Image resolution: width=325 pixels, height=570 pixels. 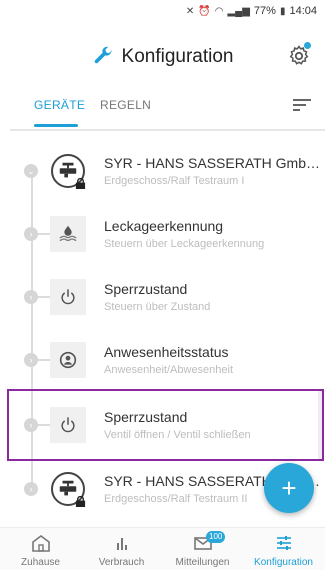 I want to click on tab-bar: GERÄTE REGELN, so click(x=162, y=109).